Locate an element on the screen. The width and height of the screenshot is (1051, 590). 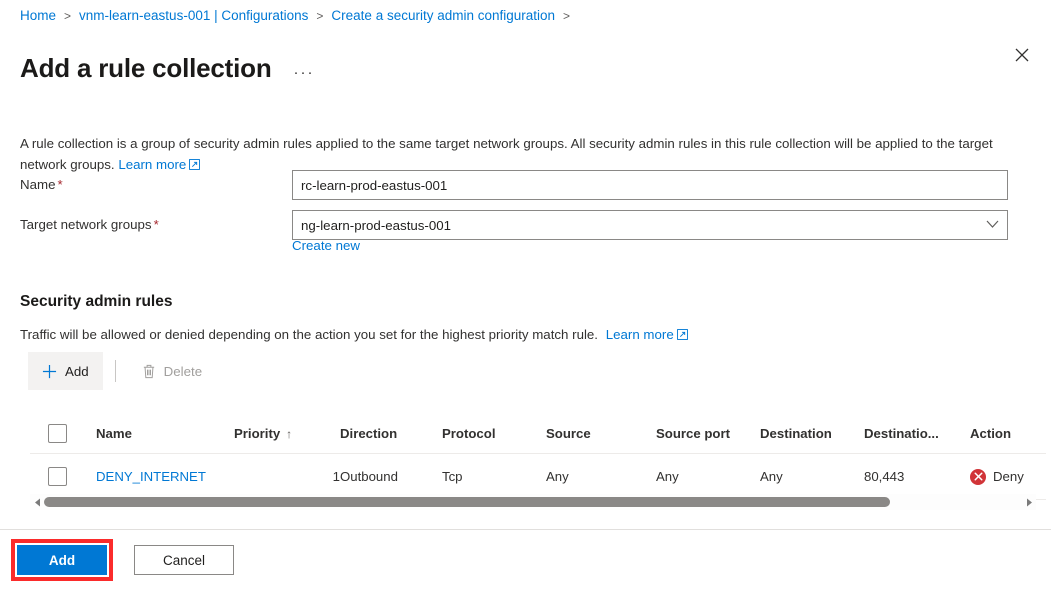
sort-ascending-icon: ↑ is located at coordinates (289, 434).